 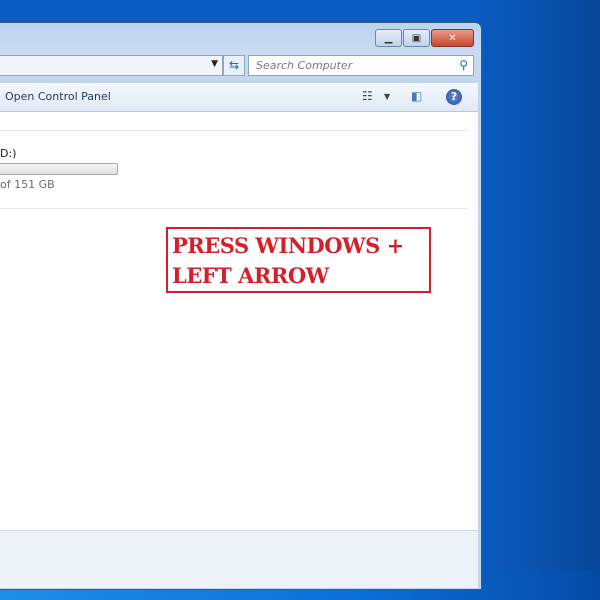 I want to click on maximize-icon: ▣, so click(x=416, y=38).